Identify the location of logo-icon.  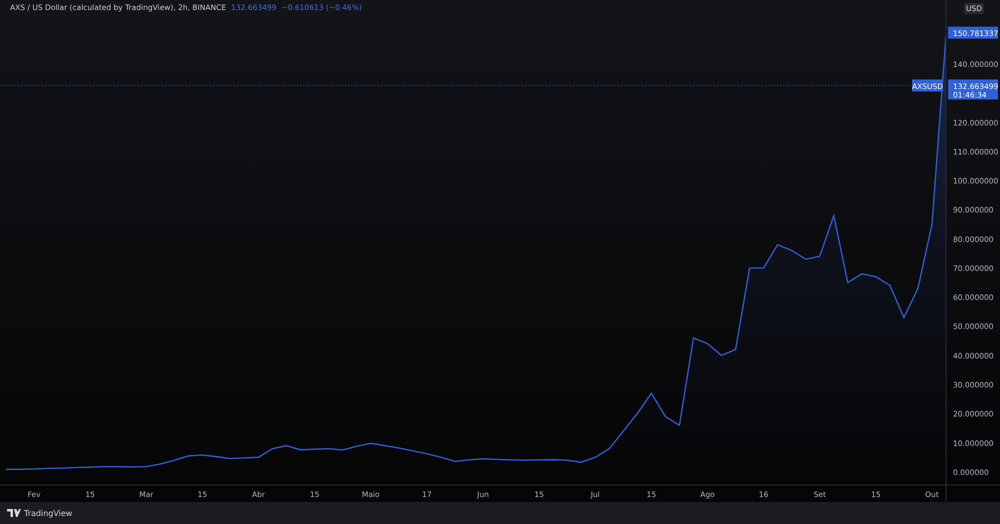
(14, 513).